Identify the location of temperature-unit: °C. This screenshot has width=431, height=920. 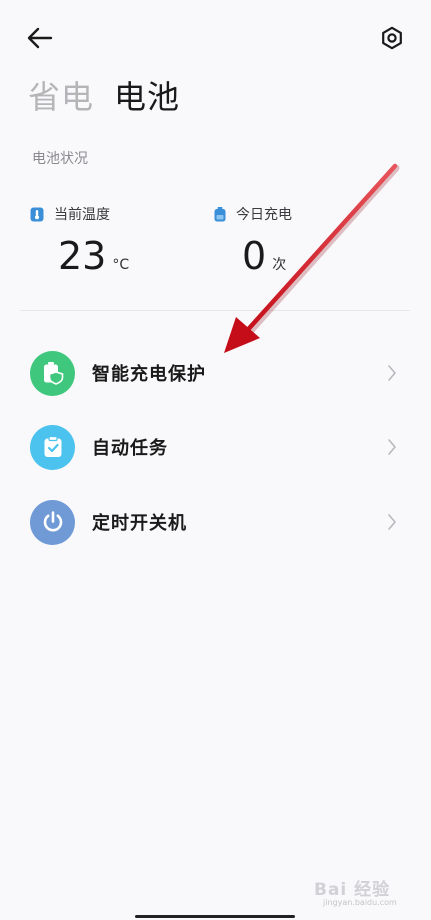
(121, 265).